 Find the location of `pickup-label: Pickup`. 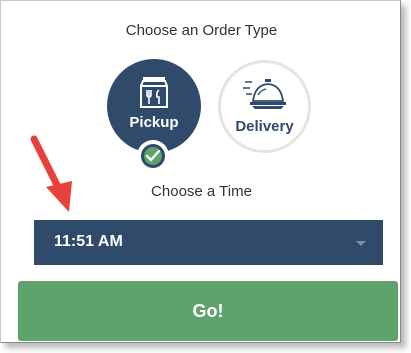

pickup-label: Pickup is located at coordinates (154, 122).